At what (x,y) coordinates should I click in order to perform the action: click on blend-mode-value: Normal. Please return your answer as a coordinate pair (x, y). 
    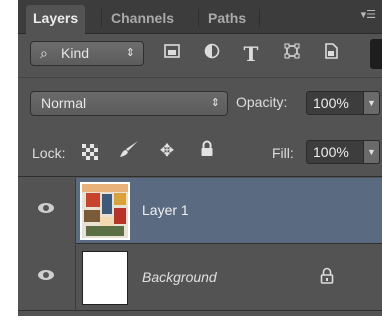
    Looking at the image, I should click on (64, 103).